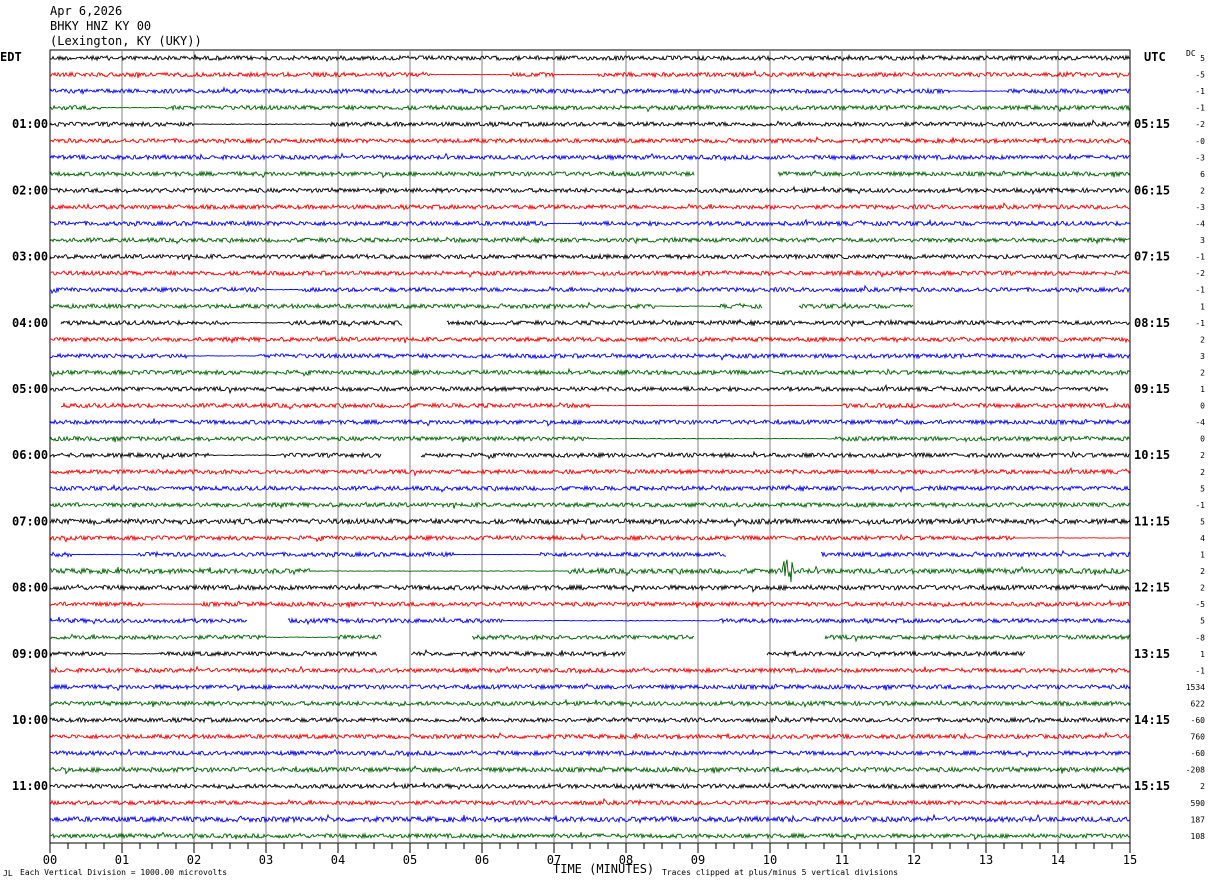 The image size is (1210, 886). Describe the element at coordinates (1058, 860) in the screenshot. I see `x-tick-label: 14` at that location.